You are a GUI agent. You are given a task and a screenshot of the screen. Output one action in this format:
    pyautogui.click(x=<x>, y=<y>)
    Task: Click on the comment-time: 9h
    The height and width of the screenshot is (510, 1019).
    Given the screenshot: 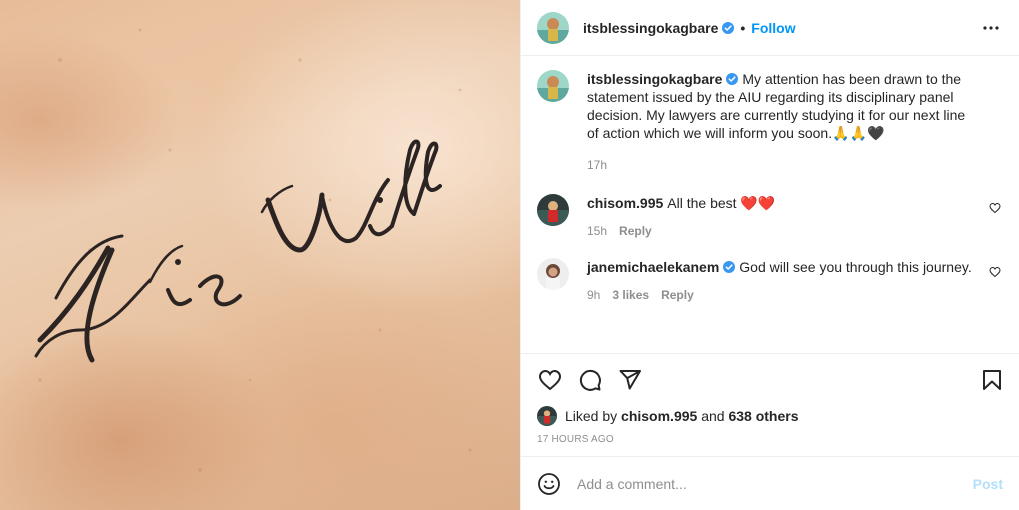 What is the action you would take?
    pyautogui.click(x=593, y=295)
    